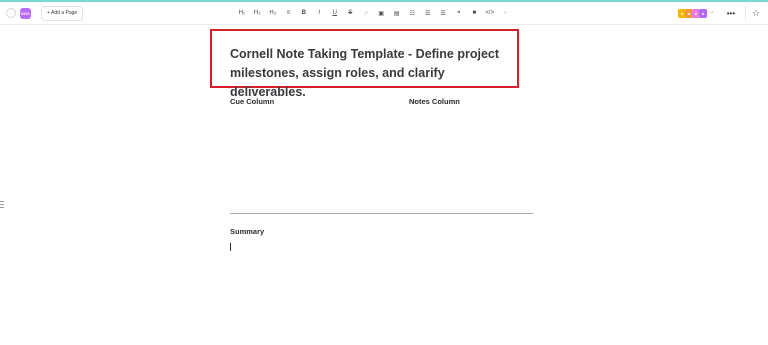 This screenshot has width=768, height=345. Describe the element at coordinates (397, 13) in the screenshot. I see `embed-button: ▤` at that location.